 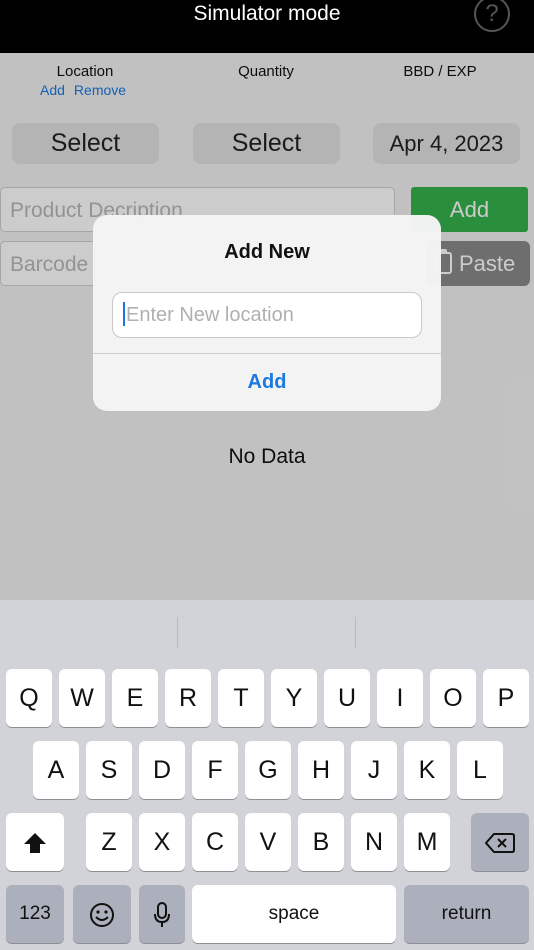 I want to click on shift-icon, so click(x=35, y=843).